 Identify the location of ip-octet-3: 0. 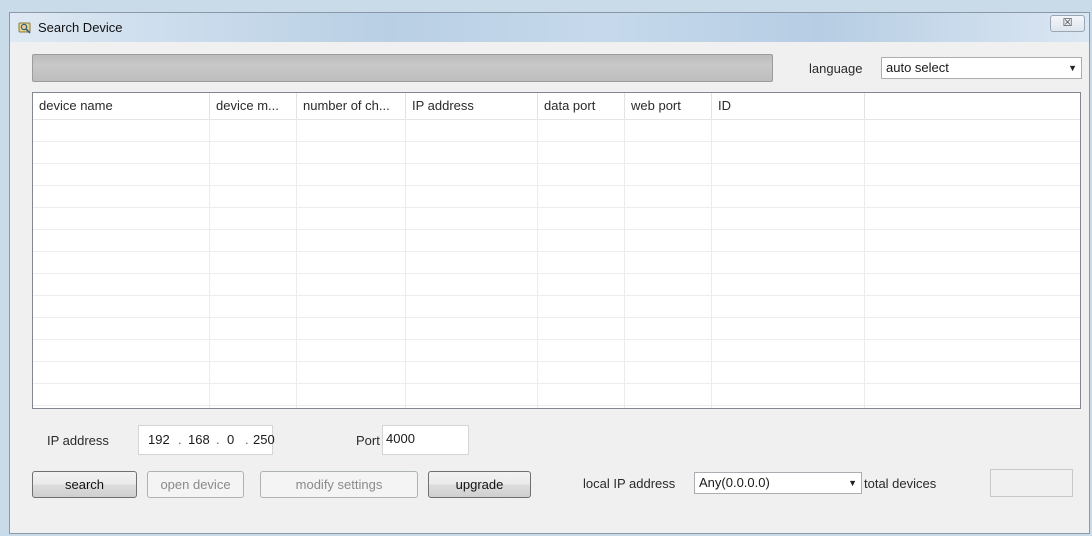
(230, 439).